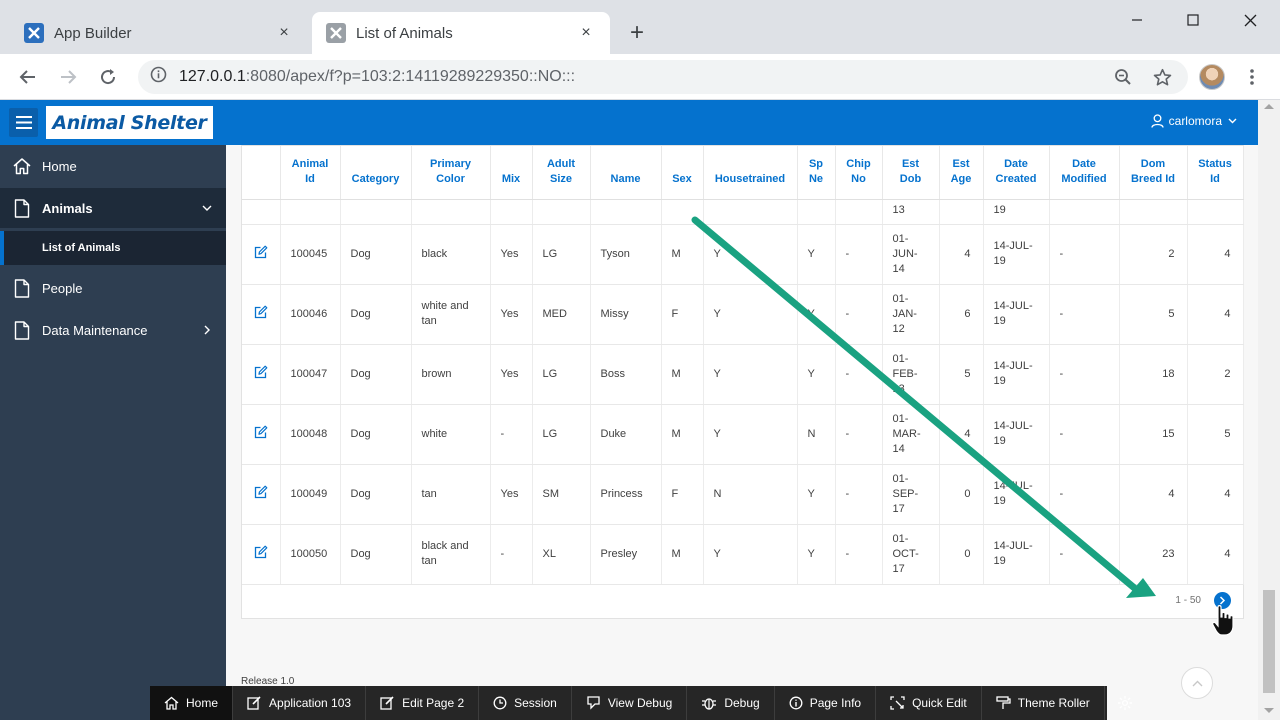 The width and height of the screenshot is (1280, 720). Describe the element at coordinates (1215, 163) in the screenshot. I see `column-header-line1: Status` at that location.